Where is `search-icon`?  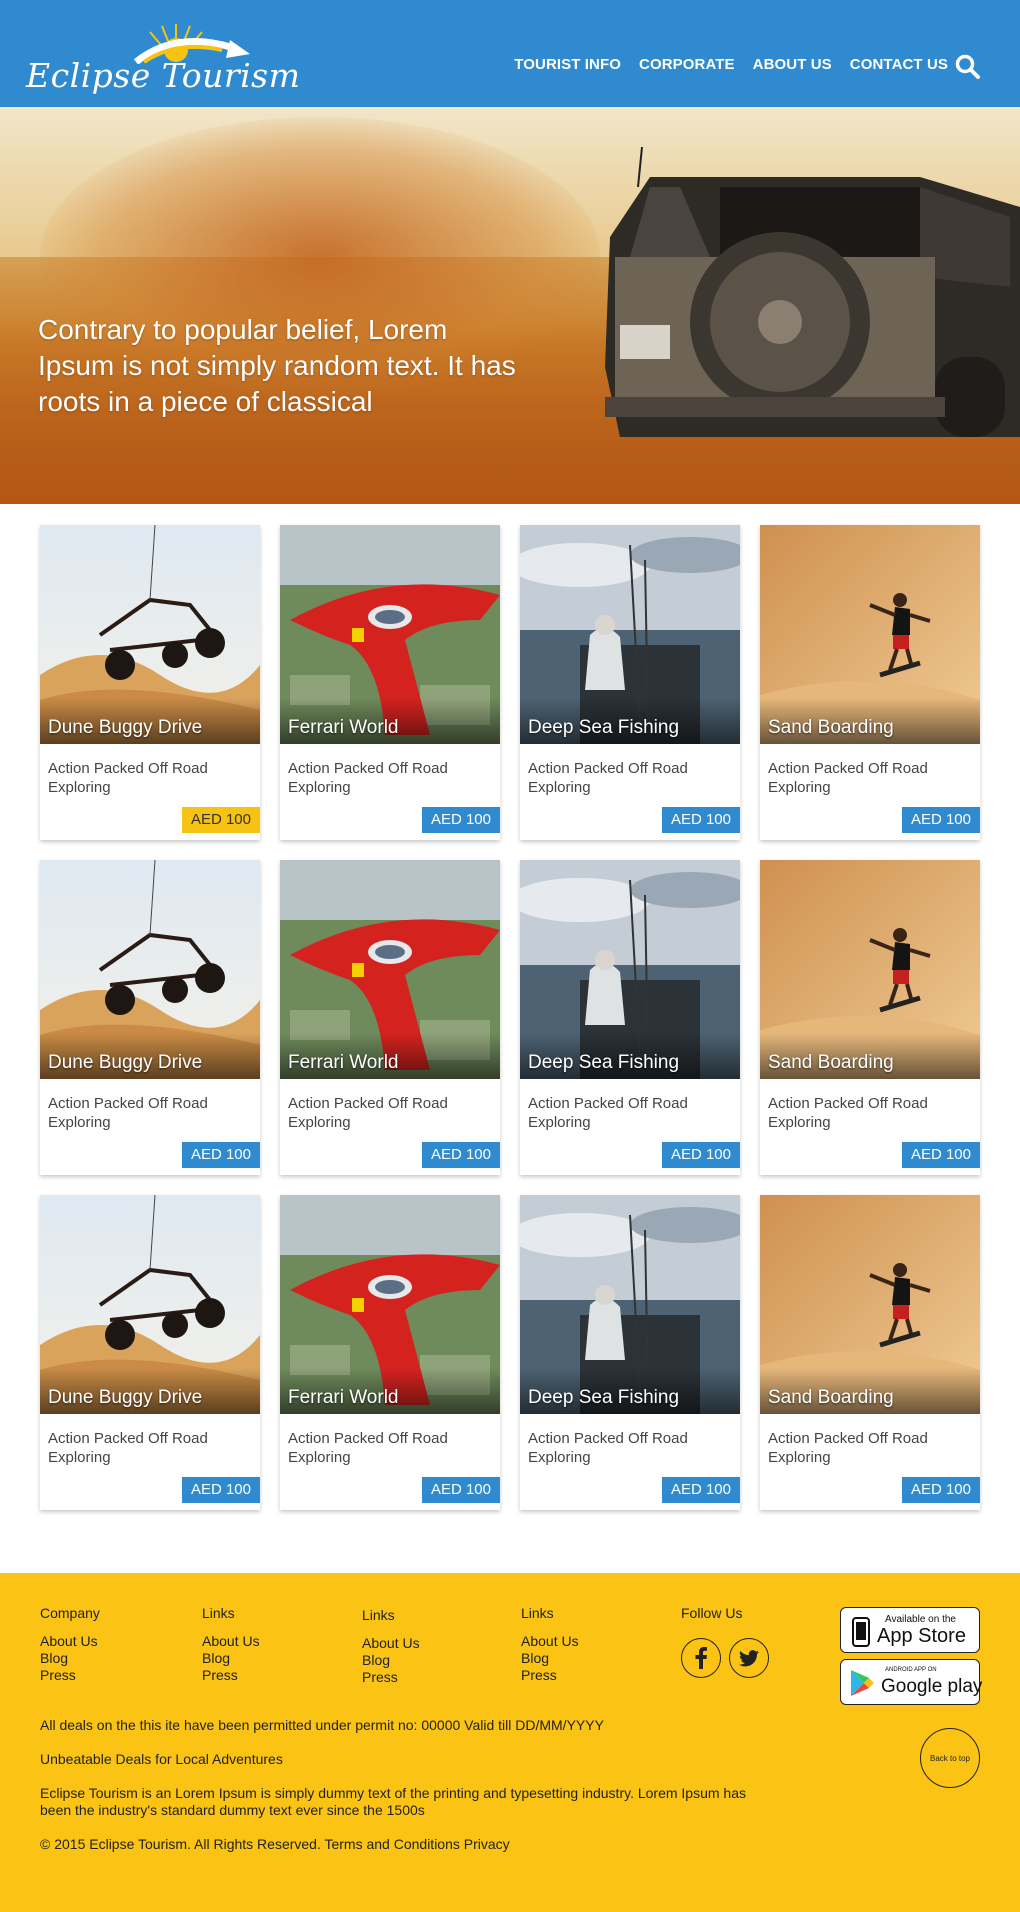
search-icon is located at coordinates (968, 67).